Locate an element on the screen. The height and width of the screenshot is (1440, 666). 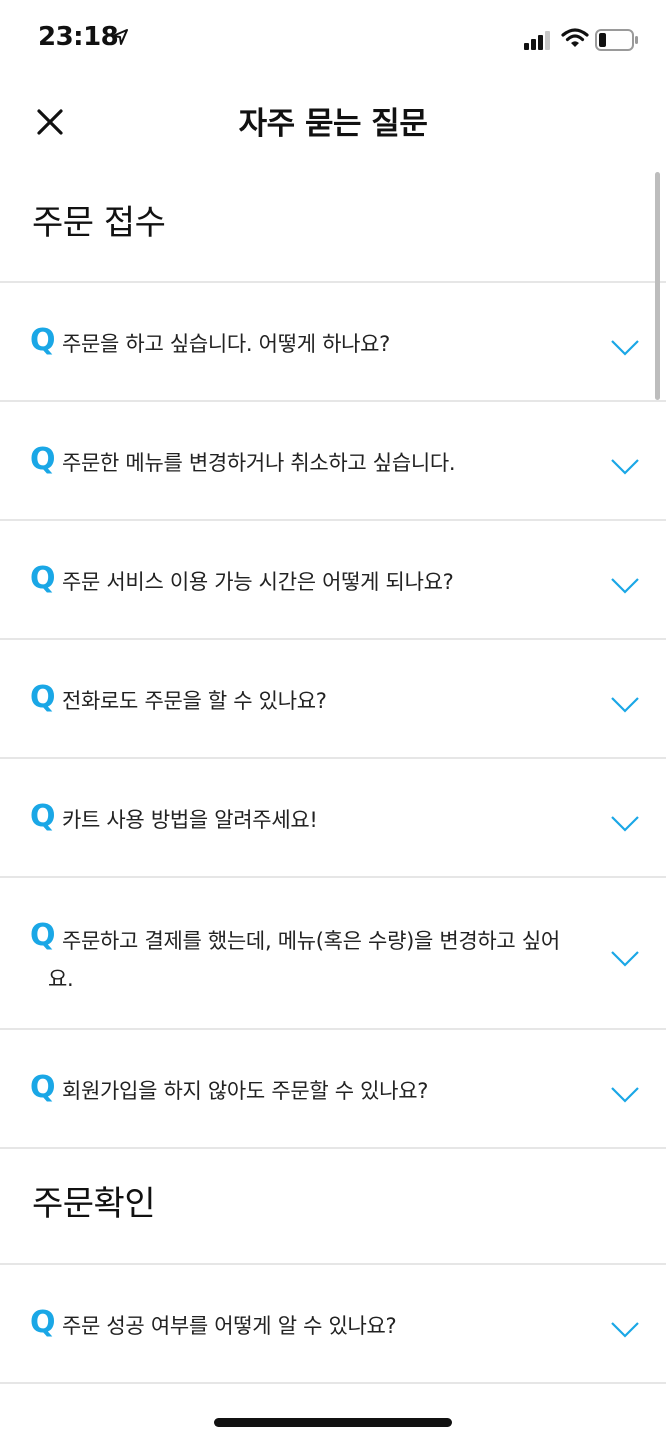
faq-item: Q 주문 서비스 이용 가능 시간은 어떻게 되나요? is located at coordinates (333, 579).